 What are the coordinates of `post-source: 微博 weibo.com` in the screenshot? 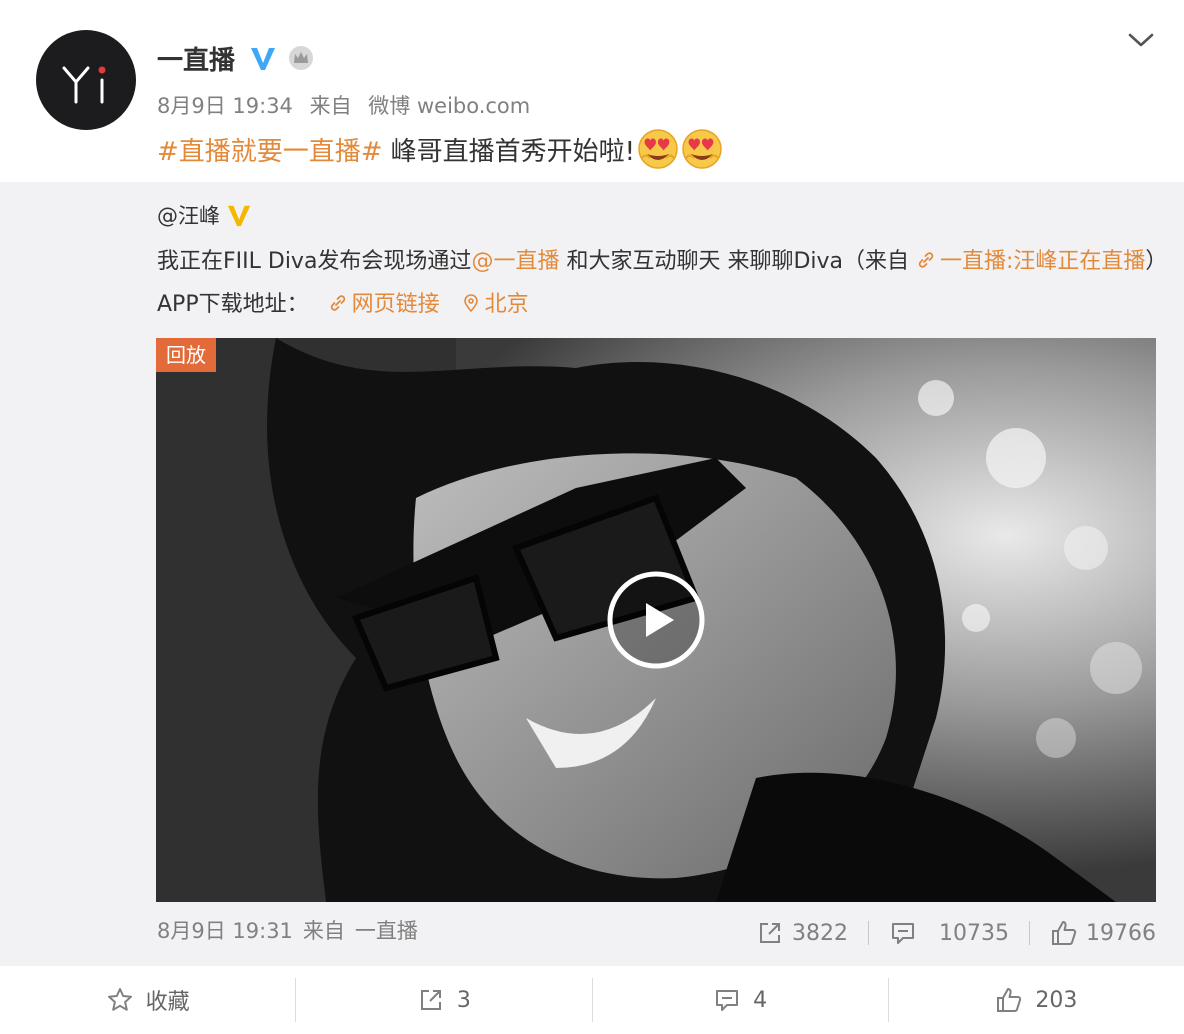 It's located at (449, 106).